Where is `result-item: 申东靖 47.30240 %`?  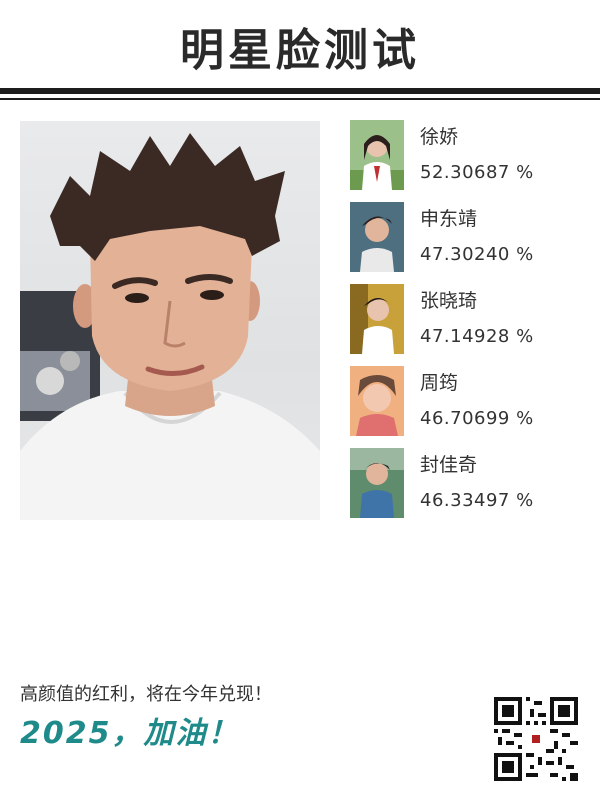
result-item: 申东靖 47.30240 % is located at coordinates (470, 243).